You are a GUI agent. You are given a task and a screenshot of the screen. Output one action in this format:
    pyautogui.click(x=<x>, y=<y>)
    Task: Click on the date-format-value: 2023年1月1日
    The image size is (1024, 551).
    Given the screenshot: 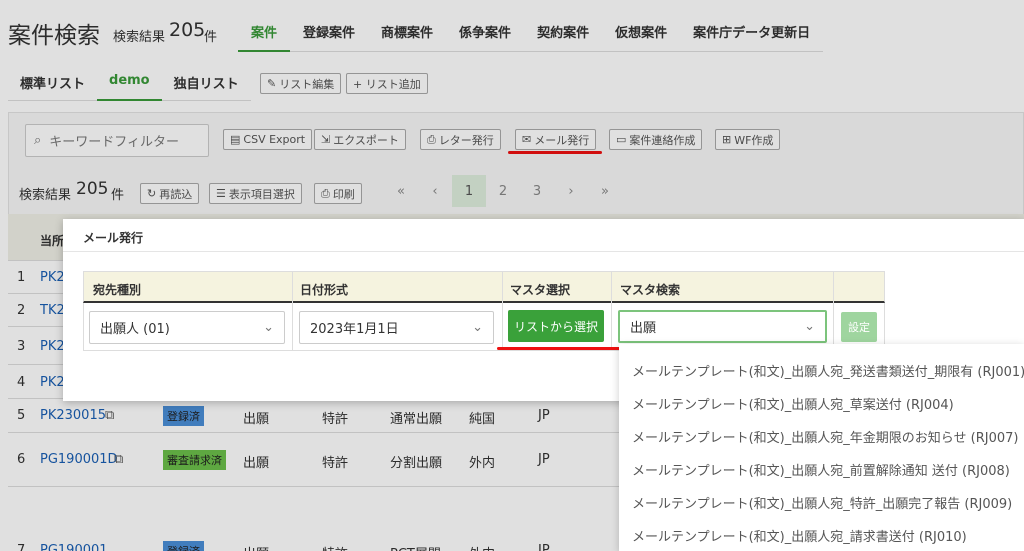 What is the action you would take?
    pyautogui.click(x=354, y=329)
    